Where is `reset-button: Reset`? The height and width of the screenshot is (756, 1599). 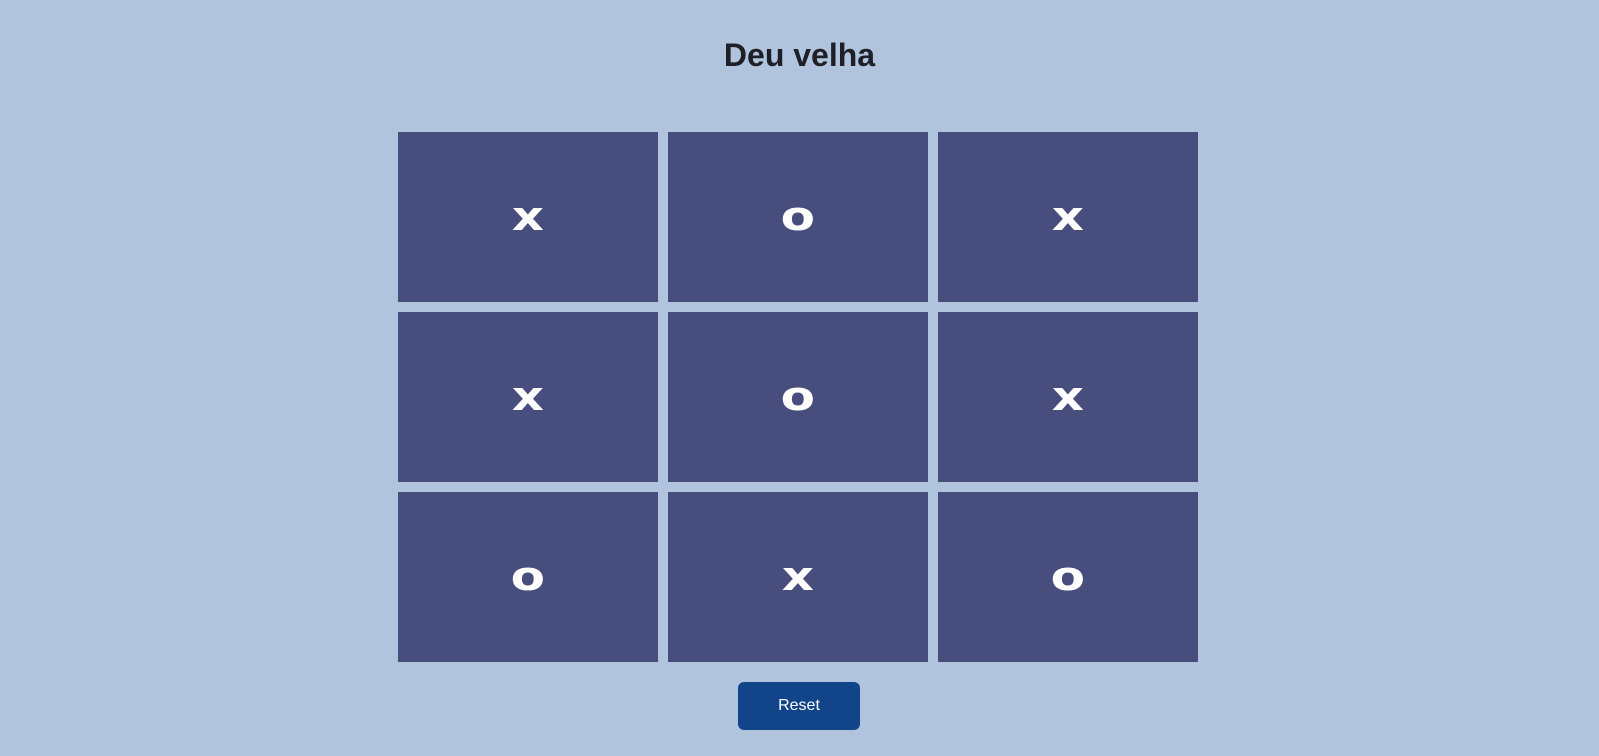 reset-button: Reset is located at coordinates (799, 706).